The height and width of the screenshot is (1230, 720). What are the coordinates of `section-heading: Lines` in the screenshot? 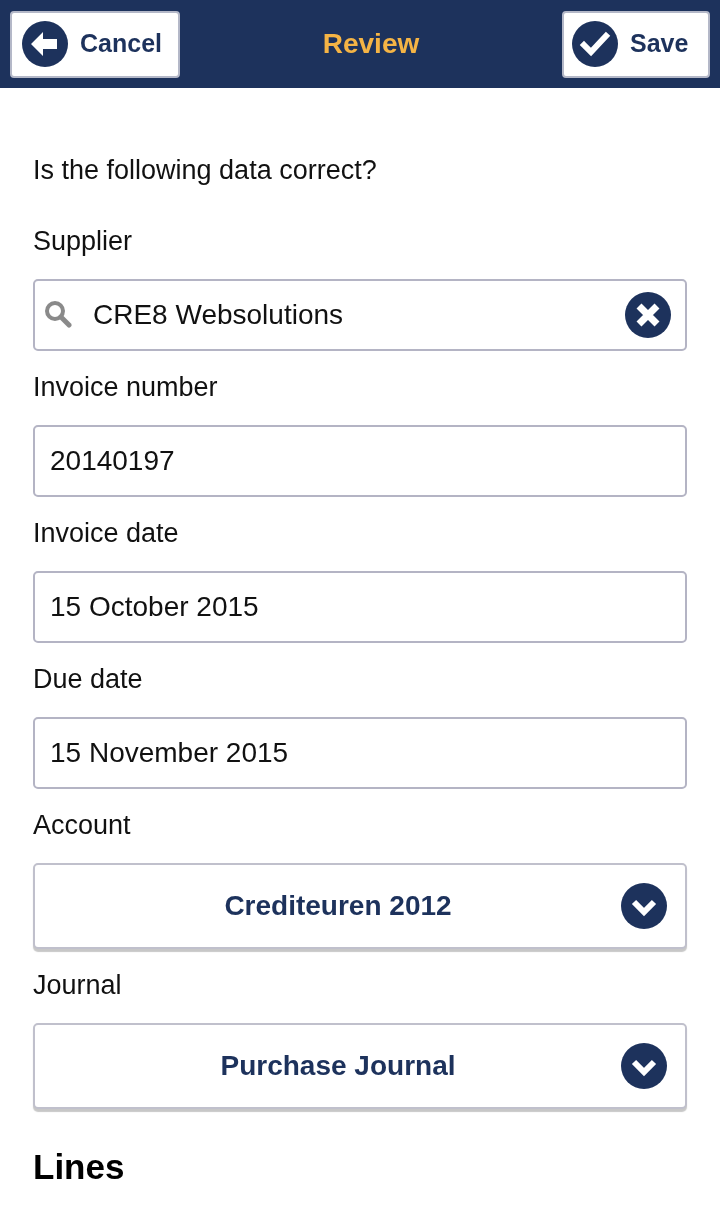 It's located at (79, 1167).